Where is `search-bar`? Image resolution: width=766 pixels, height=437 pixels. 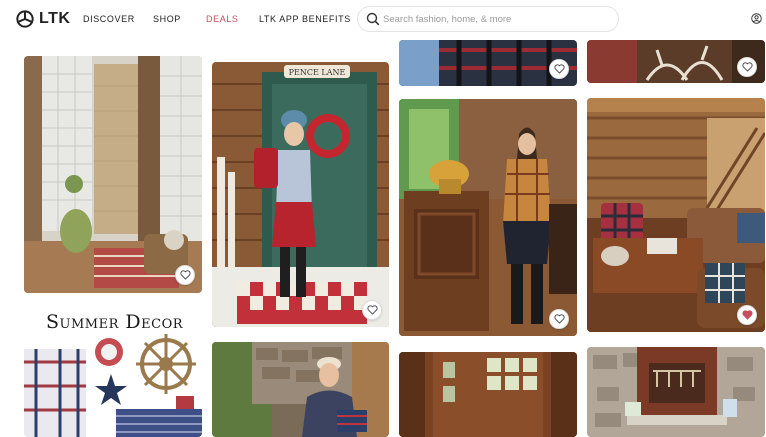 search-bar is located at coordinates (488, 19).